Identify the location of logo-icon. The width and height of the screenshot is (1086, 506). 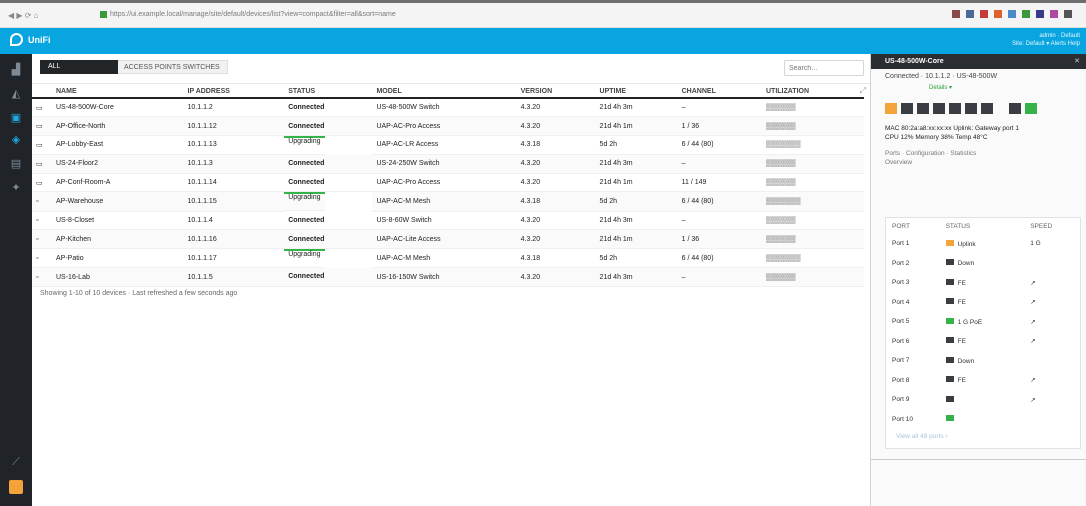
(16, 39).